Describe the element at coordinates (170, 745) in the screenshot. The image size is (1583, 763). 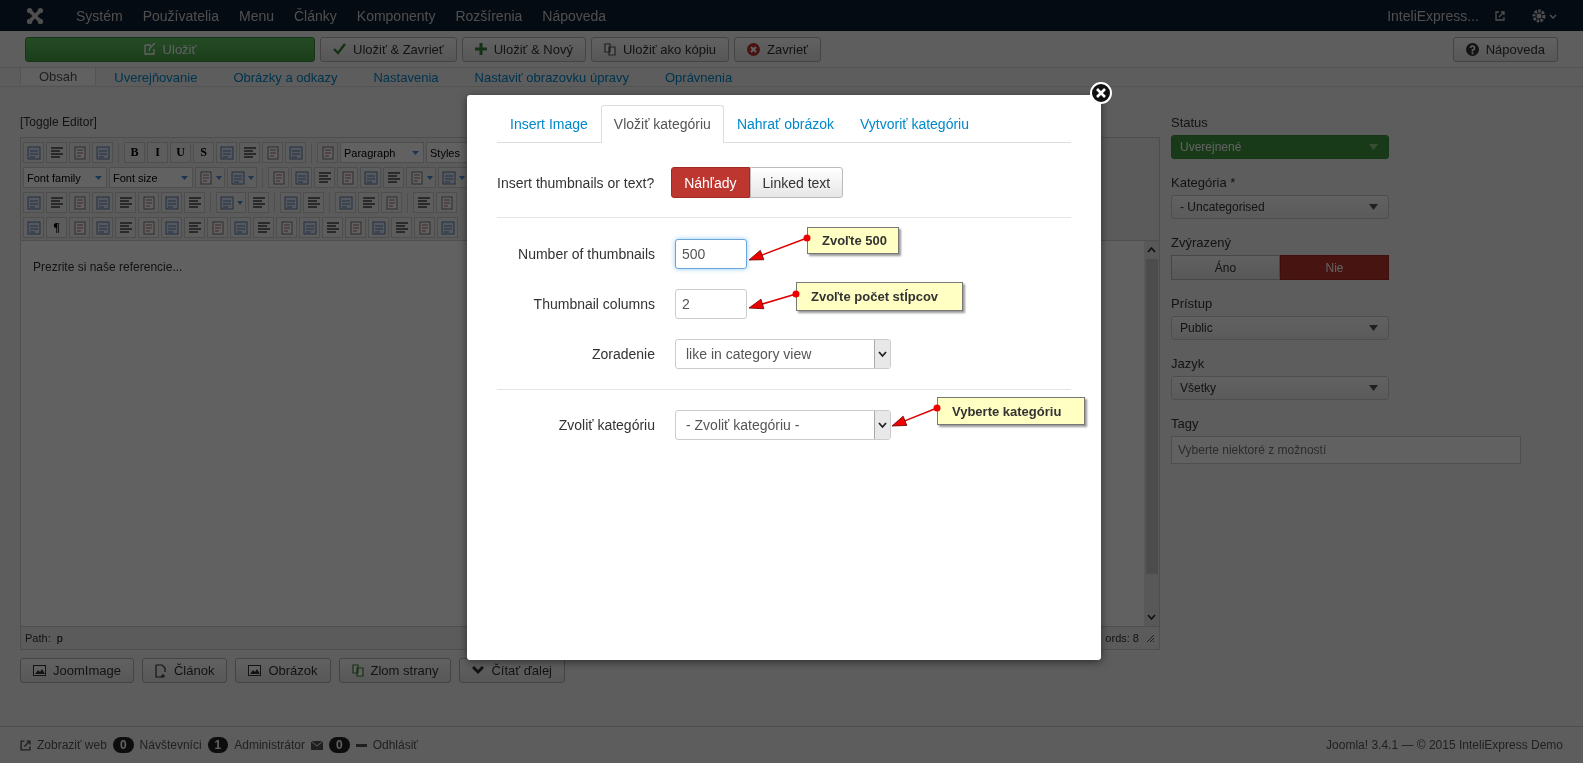
I see `status-text: Návštevníci` at that location.